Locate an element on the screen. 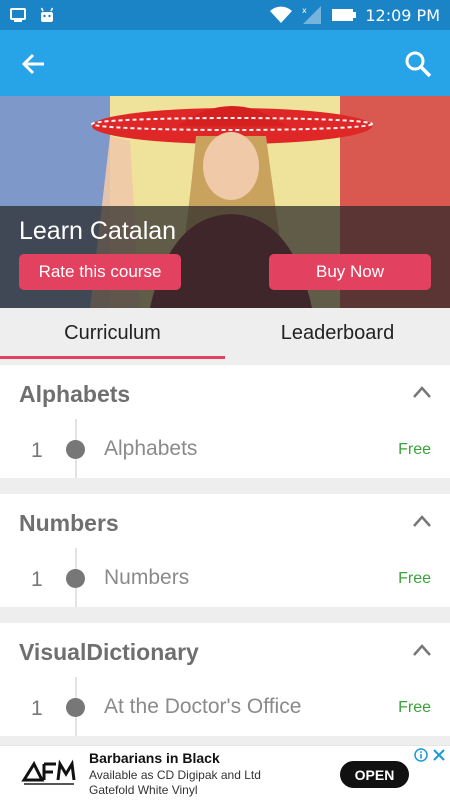  section-alphabets: Alphabets 1 Alphabets Free is located at coordinates (225, 421).